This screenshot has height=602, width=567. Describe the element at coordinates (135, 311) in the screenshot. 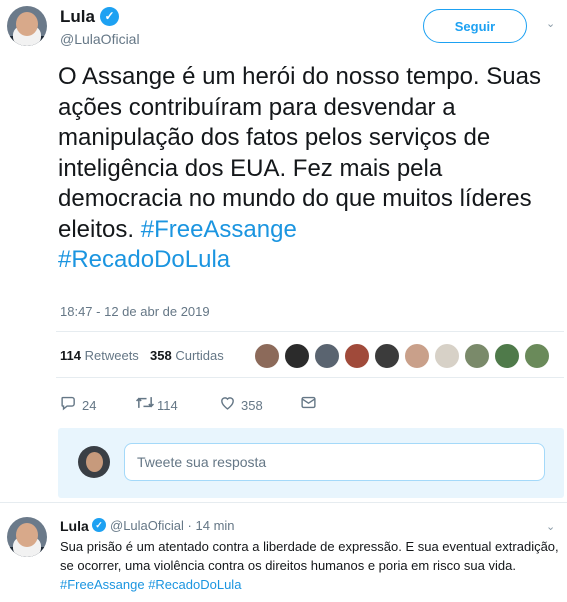

I see `tweet-timestamp: 18:47 - 12 de abr de 2019` at that location.